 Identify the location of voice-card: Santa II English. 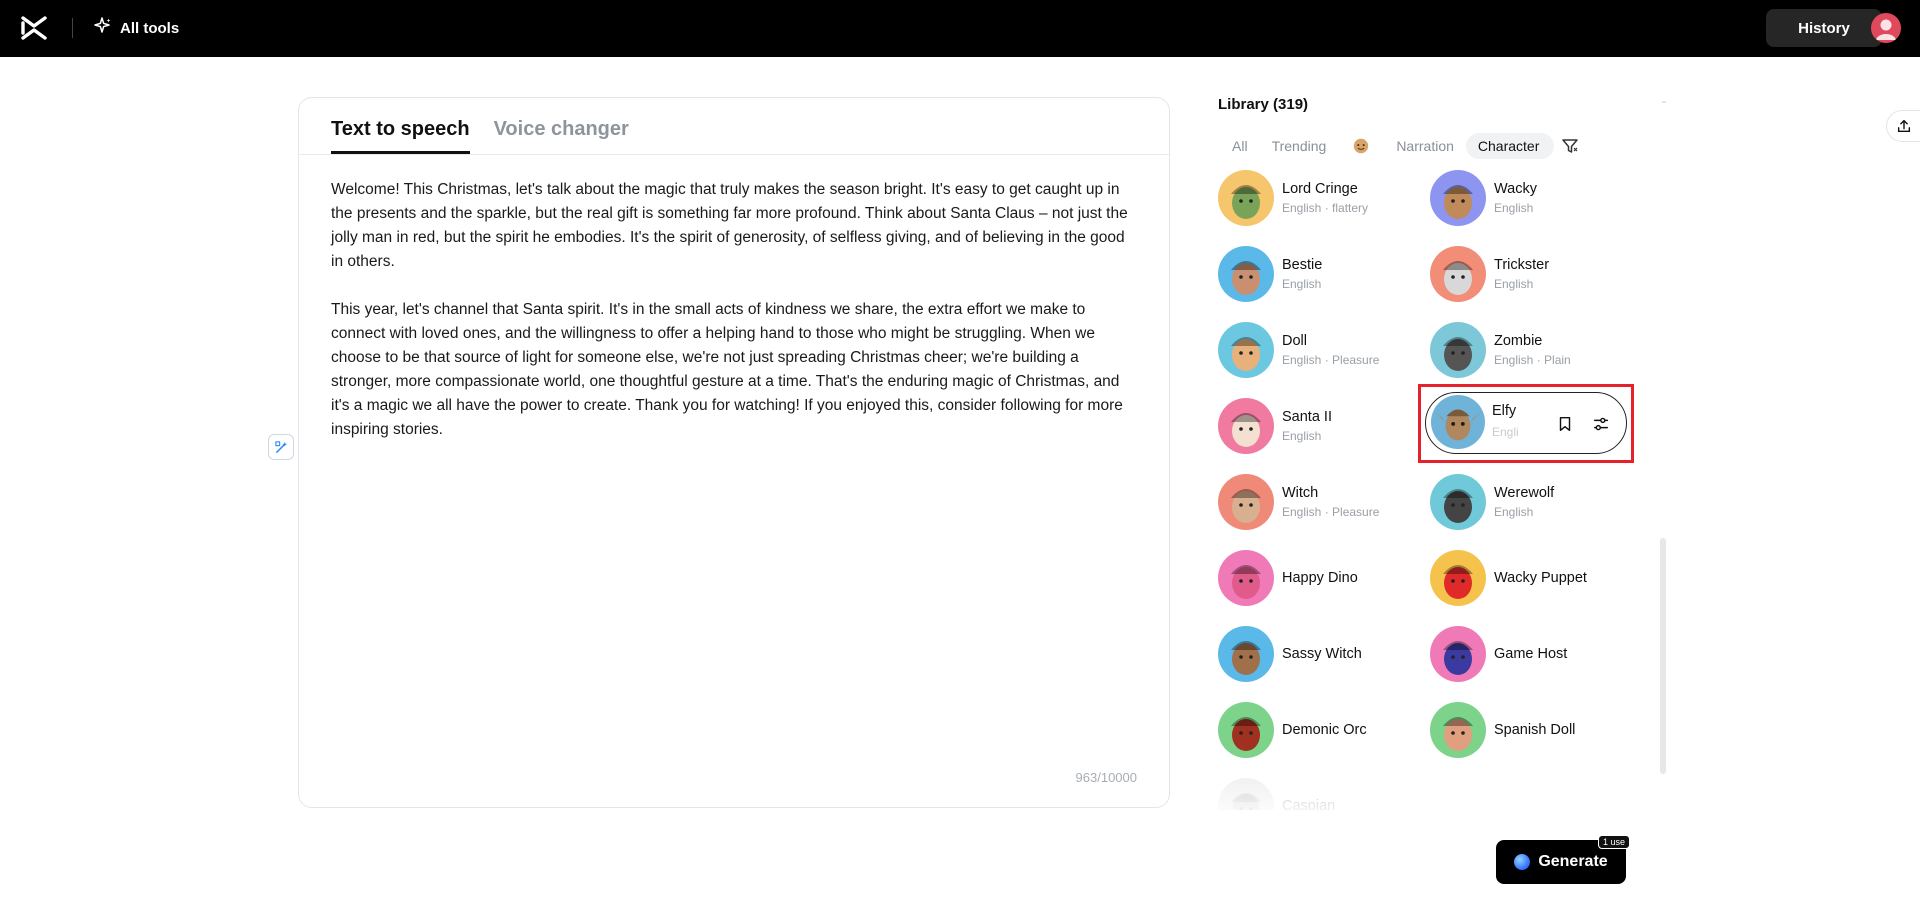
(1318, 426).